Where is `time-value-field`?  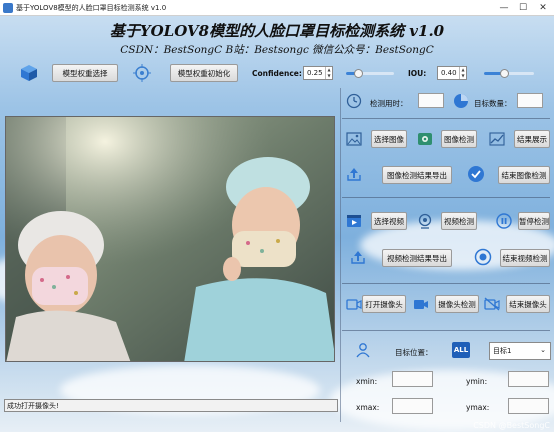 time-value-field is located at coordinates (431, 100).